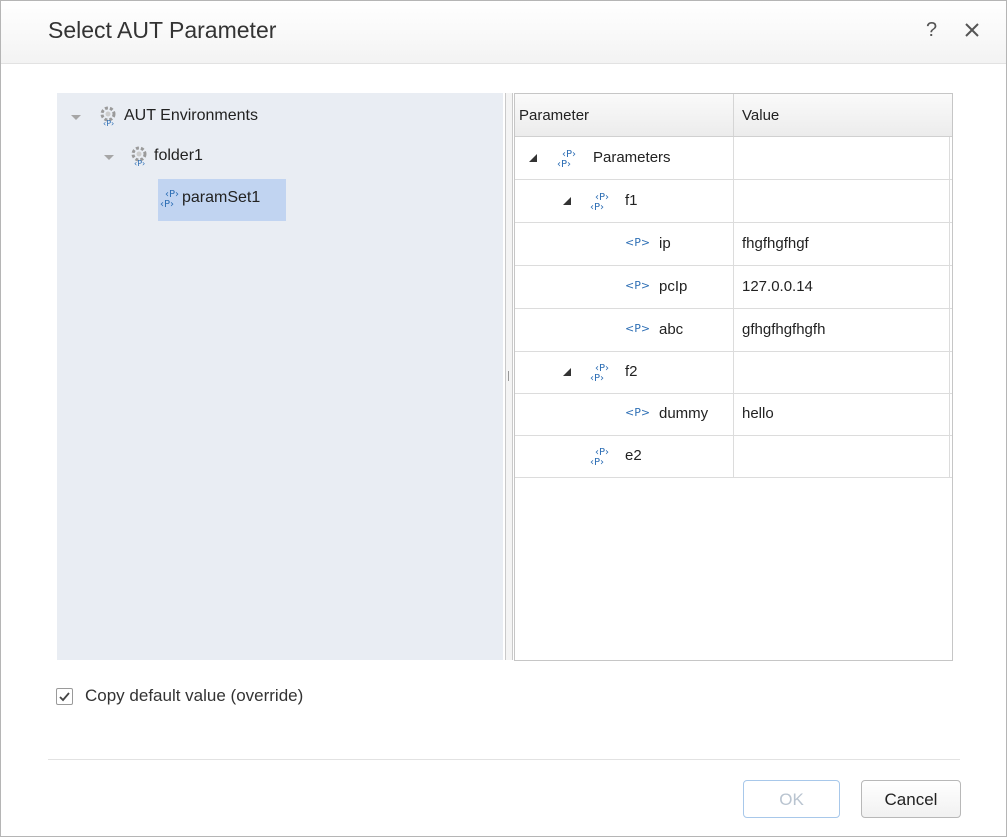 The width and height of the screenshot is (1007, 837). Describe the element at coordinates (178, 155) in the screenshot. I see `tree-node-label: folder1` at that location.